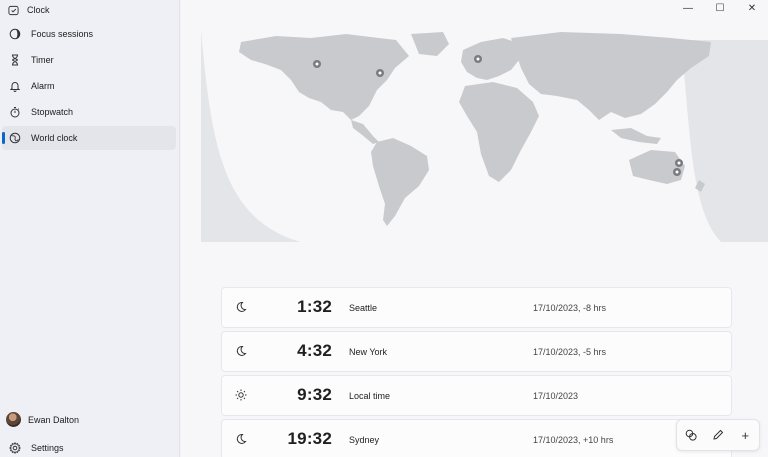 The image size is (768, 457). I want to click on sidebar-item-world-clock: World clock, so click(89, 138).